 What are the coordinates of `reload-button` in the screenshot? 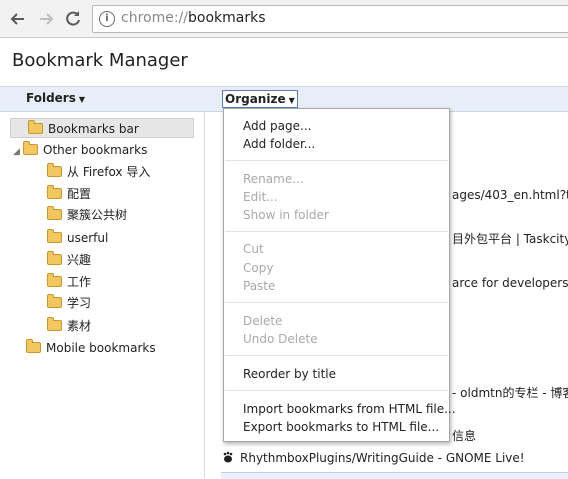 It's located at (73, 19).